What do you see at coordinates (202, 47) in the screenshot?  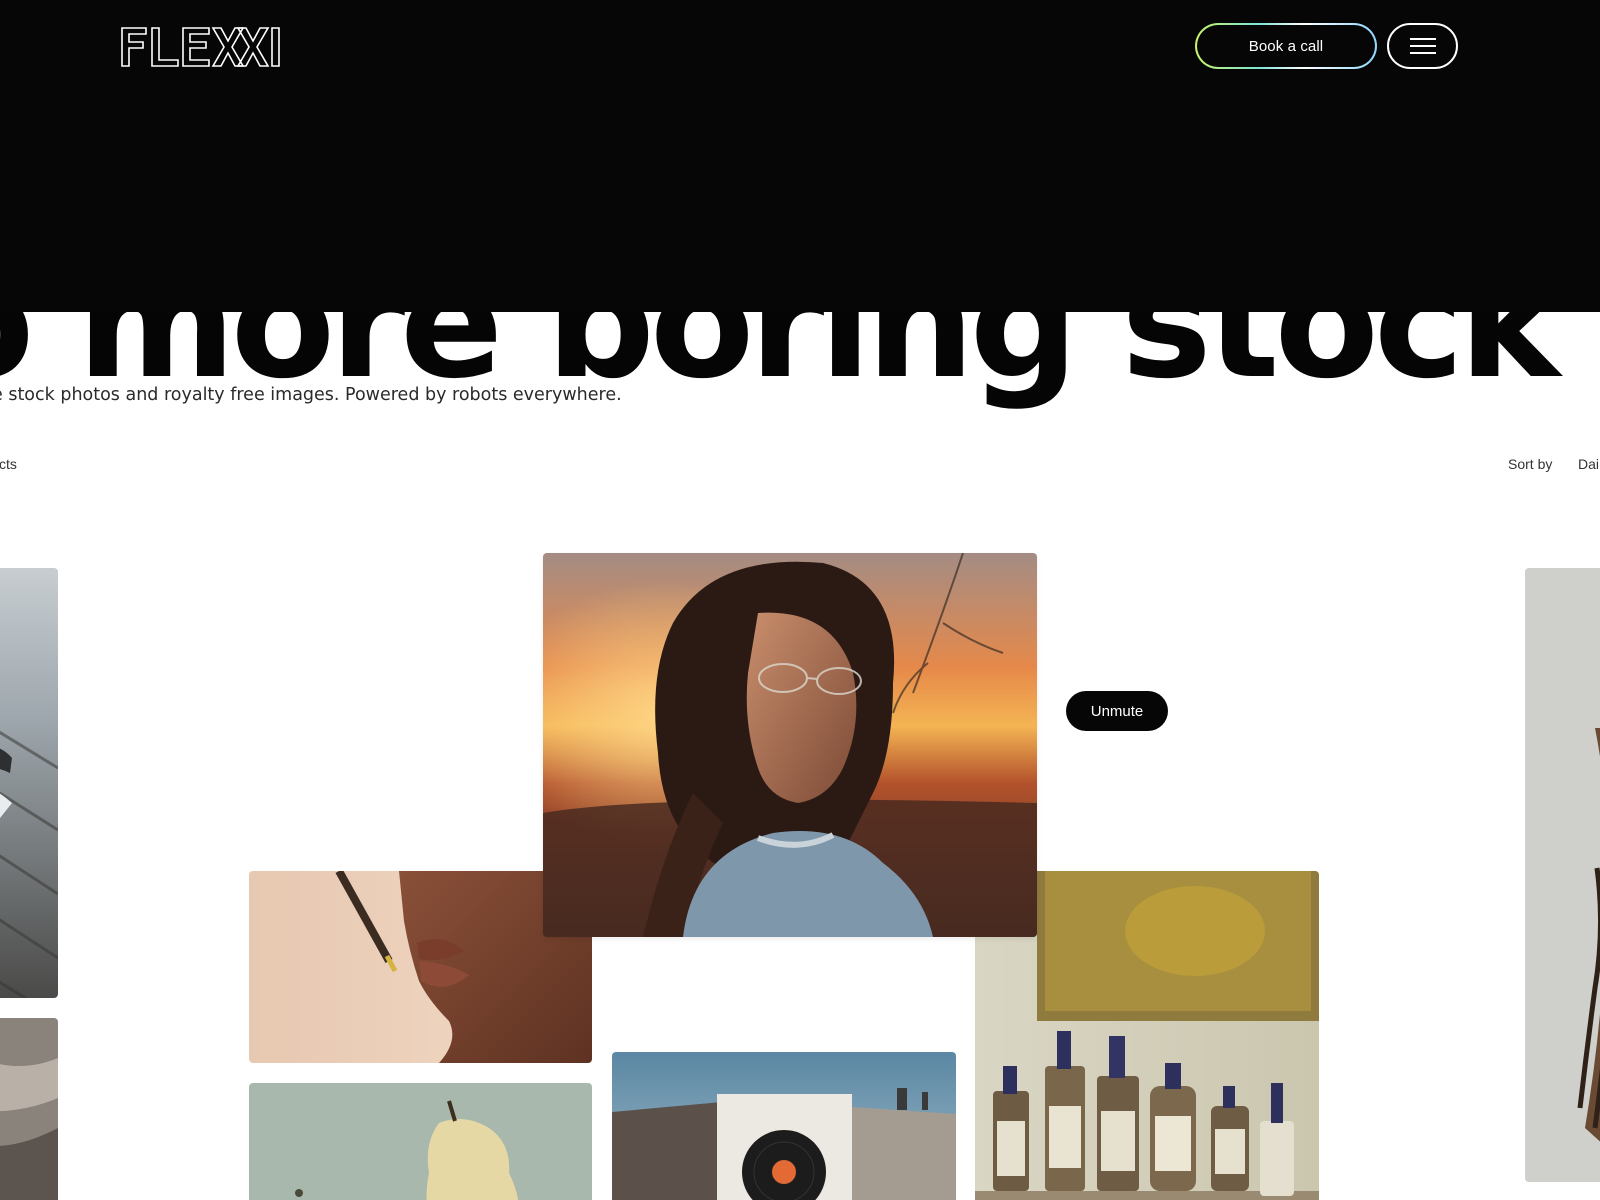 I see `flexxi-logo` at bounding box center [202, 47].